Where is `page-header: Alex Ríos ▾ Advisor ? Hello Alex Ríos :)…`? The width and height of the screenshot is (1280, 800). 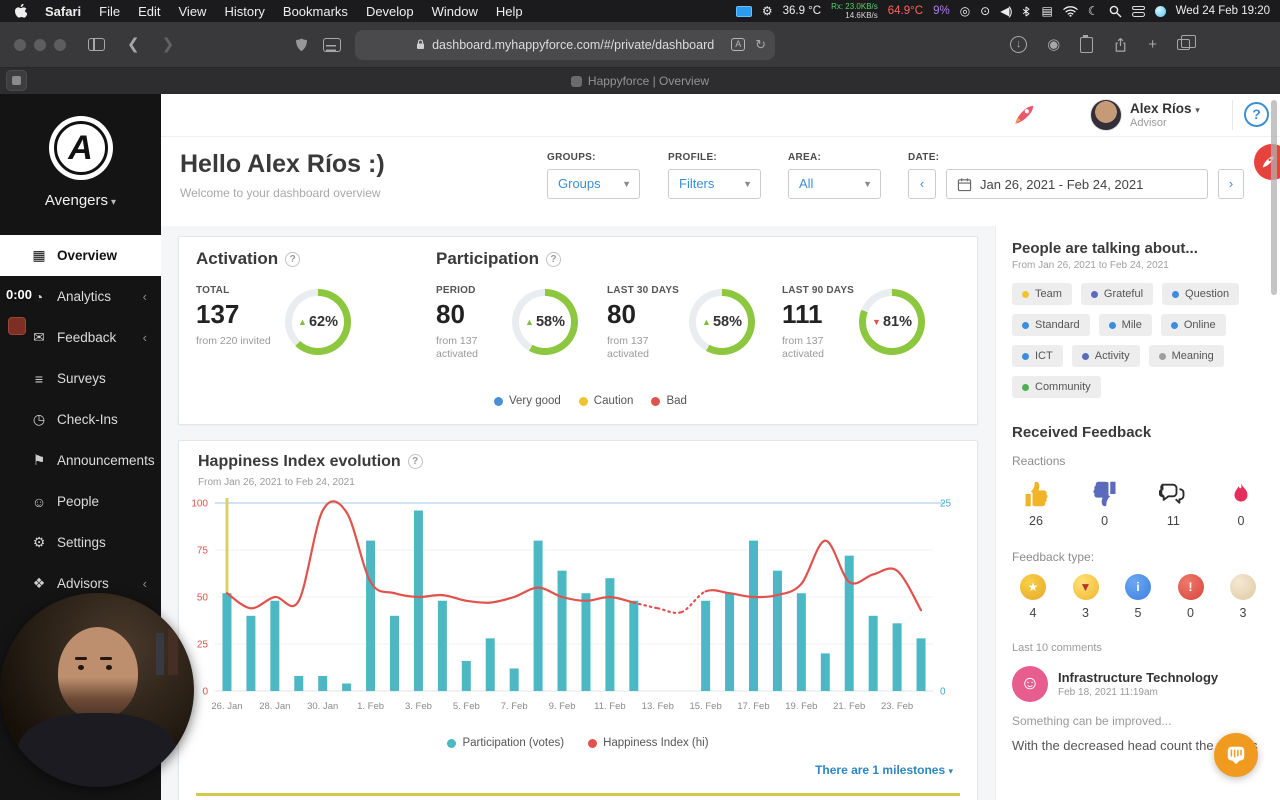 page-header: Alex Ríos ▾ Advisor ? Hello Alex Ríos :)… is located at coordinates (720, 160).